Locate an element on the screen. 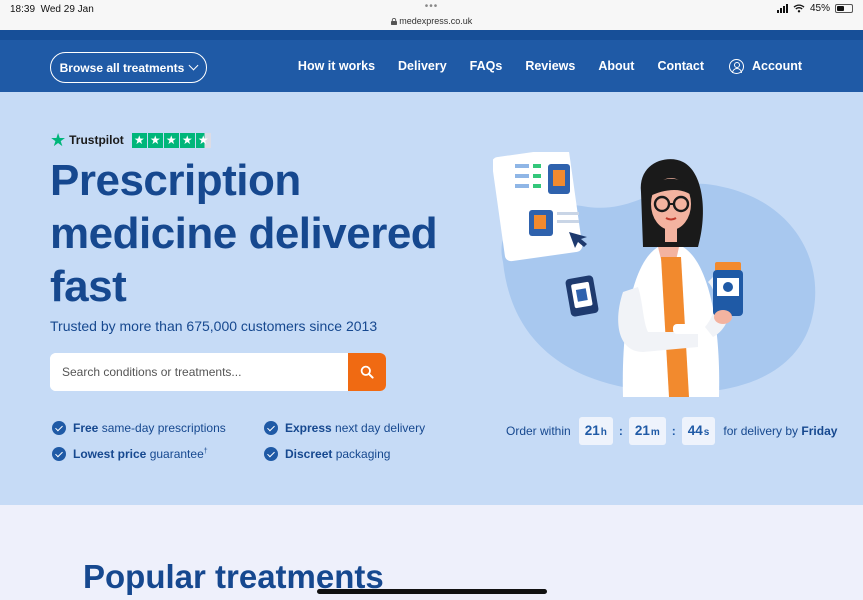  browse-treatments-label: Browse all treatments is located at coordinates (122, 67).